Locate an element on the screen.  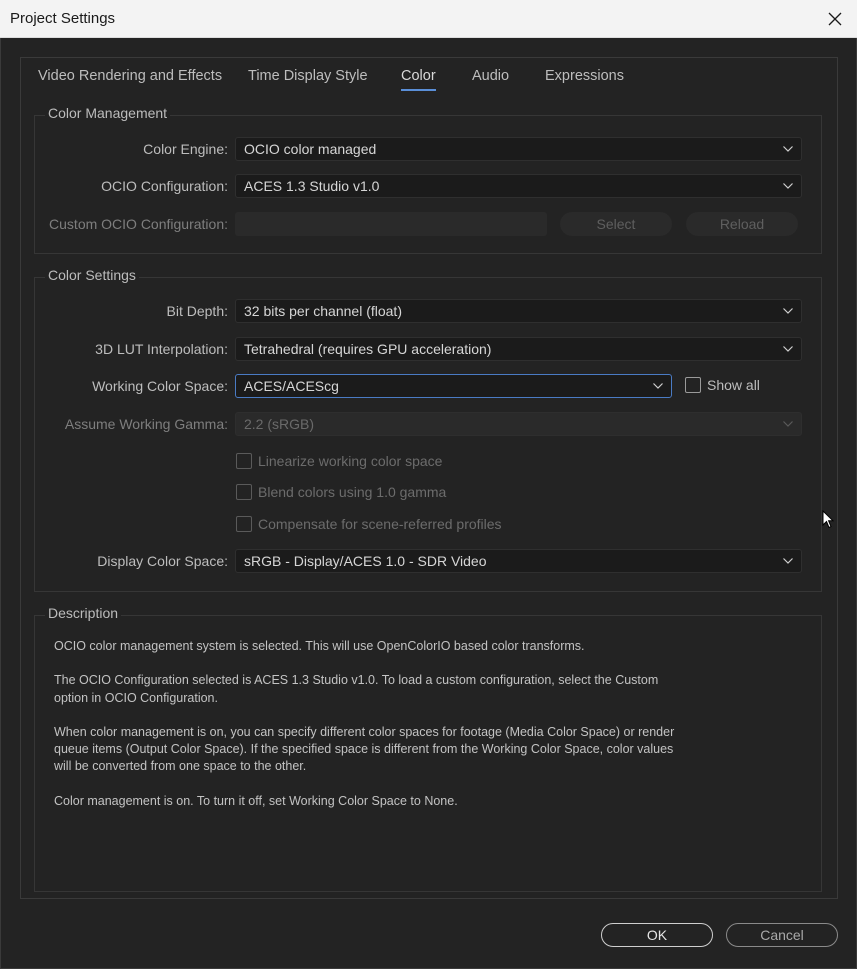
display-color-space-value: sRGB - Display/ACES 1.0 - SDR Video is located at coordinates (365, 561).